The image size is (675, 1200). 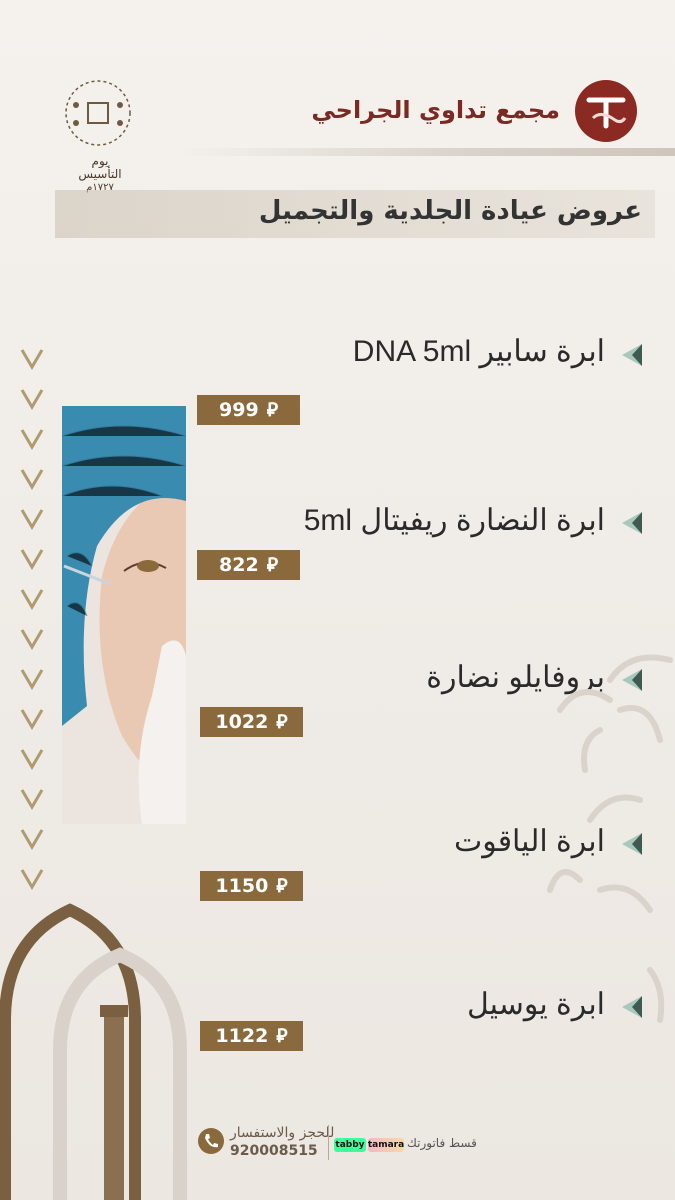 I want to click on arch-decoration, so click(x=93, y=1051).